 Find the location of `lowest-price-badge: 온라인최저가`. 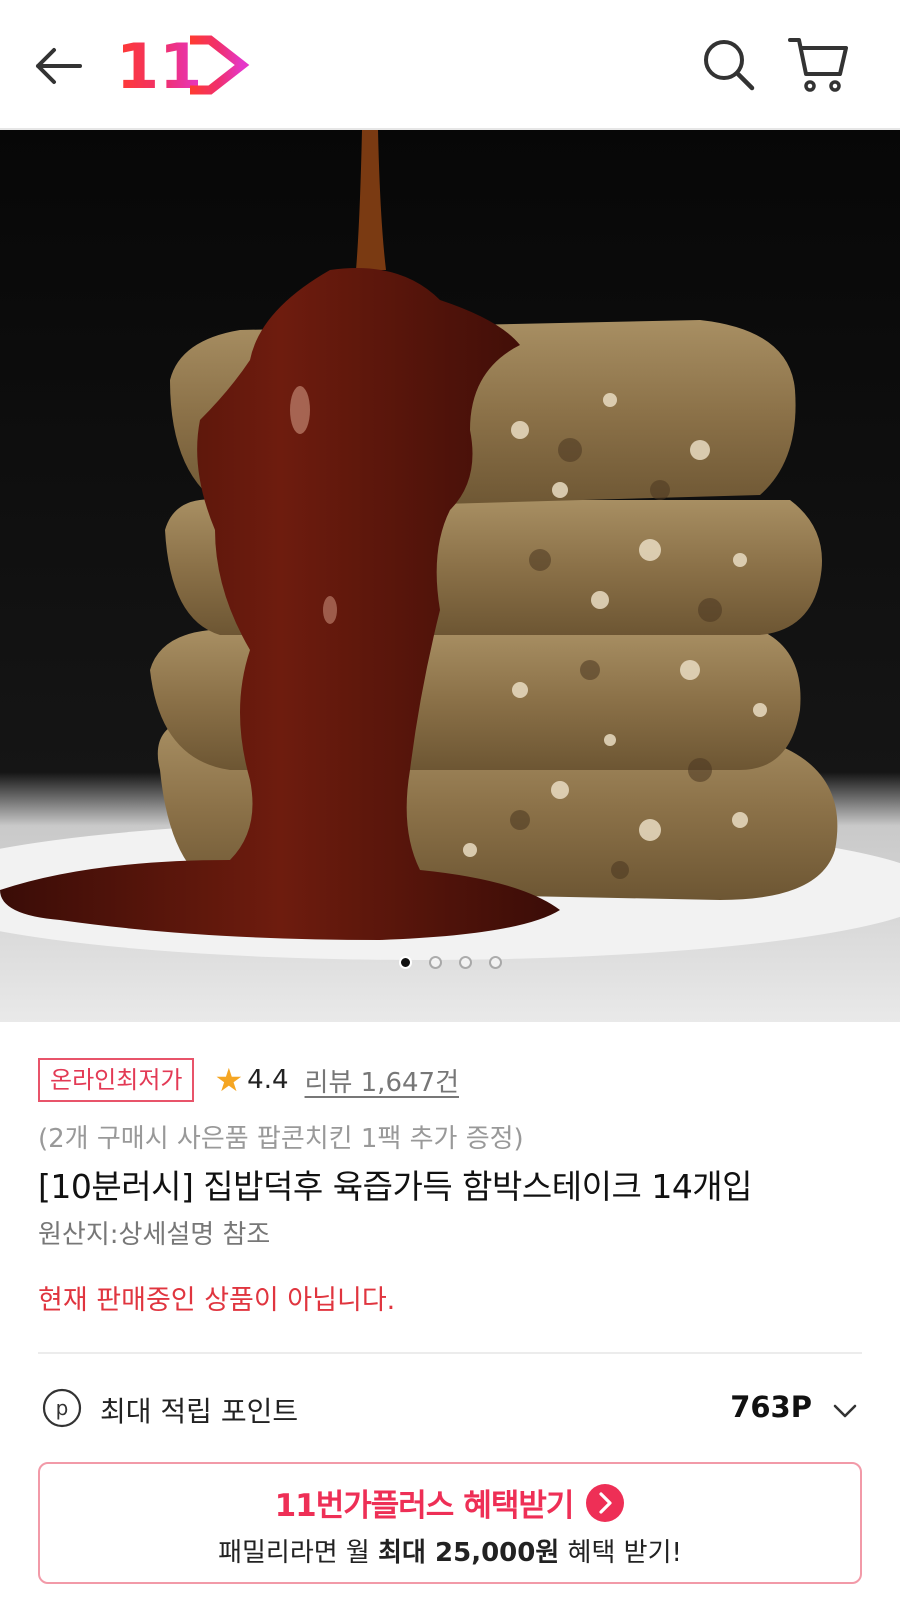

lowest-price-badge: 온라인최저가 is located at coordinates (116, 1080).